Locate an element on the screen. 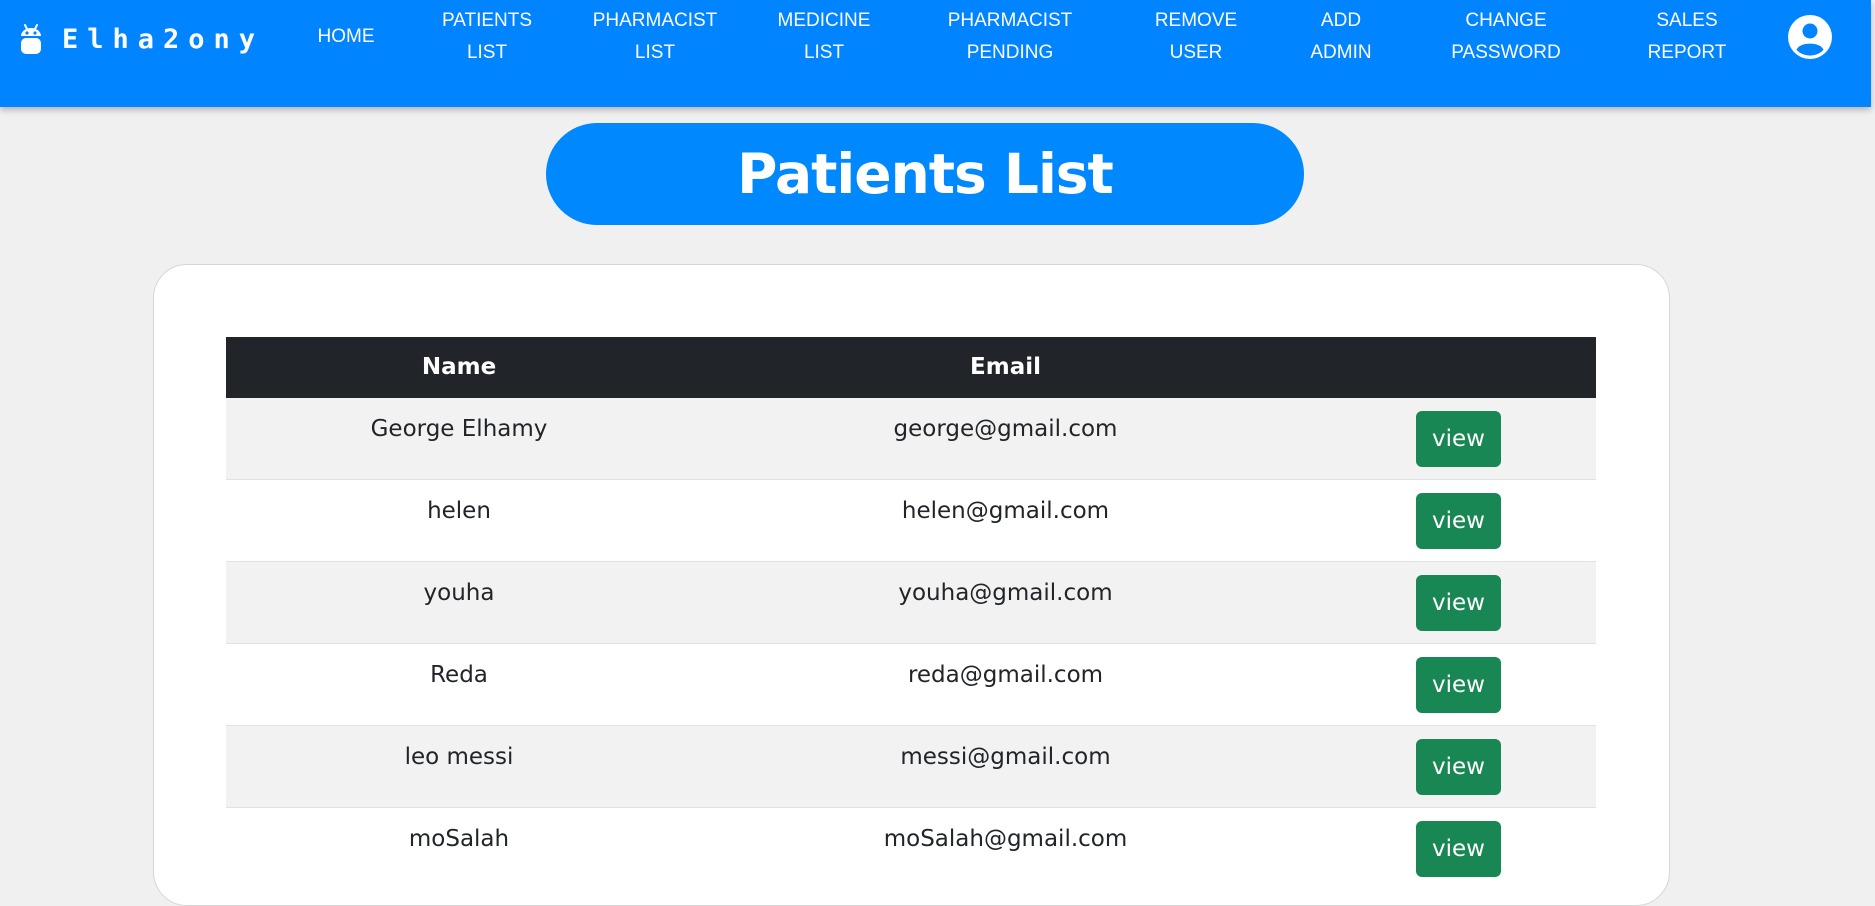  patient-name: youha is located at coordinates (459, 593).